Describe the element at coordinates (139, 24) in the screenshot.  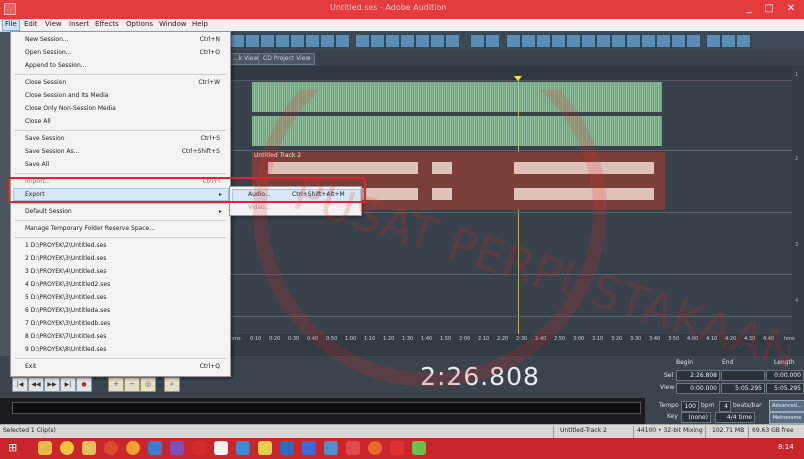
I see `menu-options: Options` at that location.